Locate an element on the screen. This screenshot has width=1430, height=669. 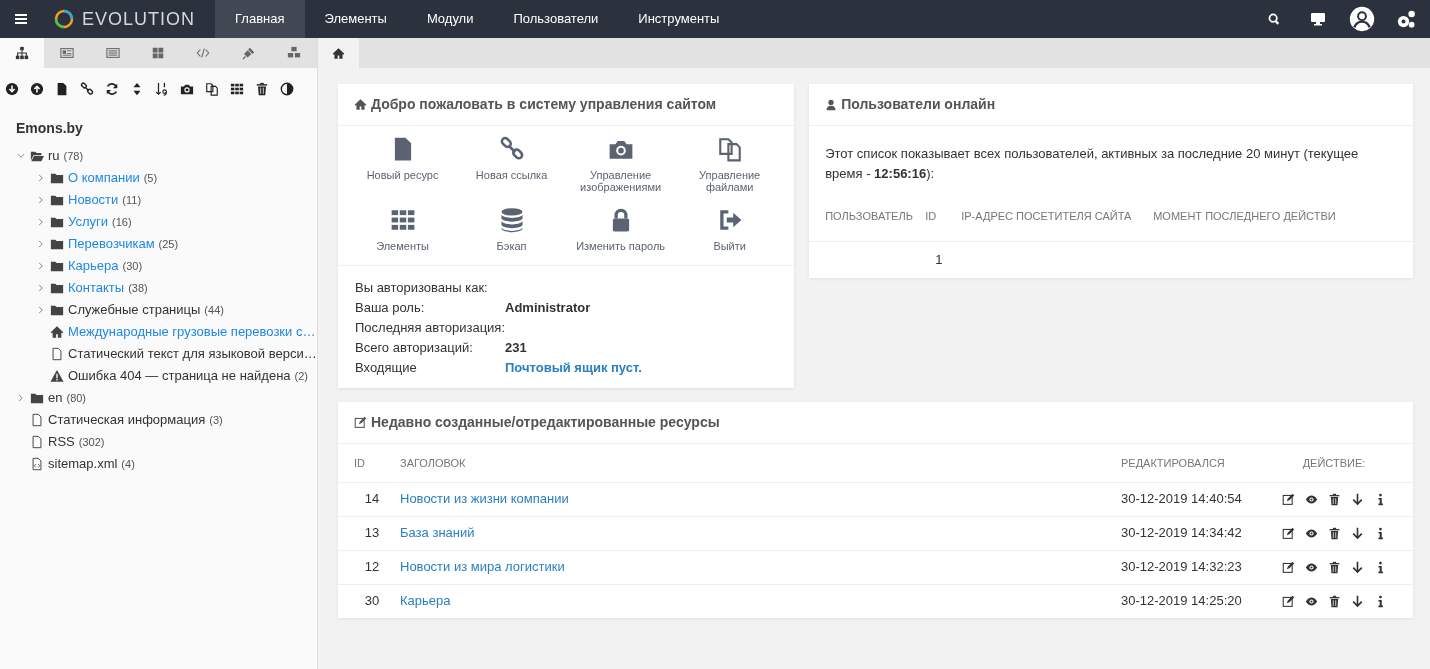
tree-item-label: Карьера is located at coordinates (93, 266).